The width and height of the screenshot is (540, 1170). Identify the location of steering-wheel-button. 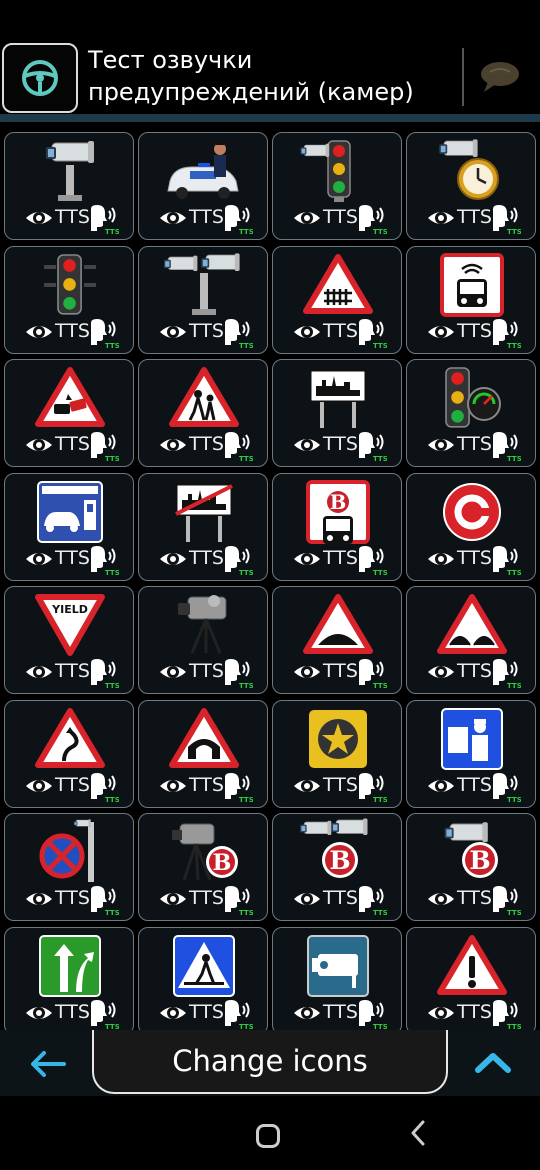
(40, 78).